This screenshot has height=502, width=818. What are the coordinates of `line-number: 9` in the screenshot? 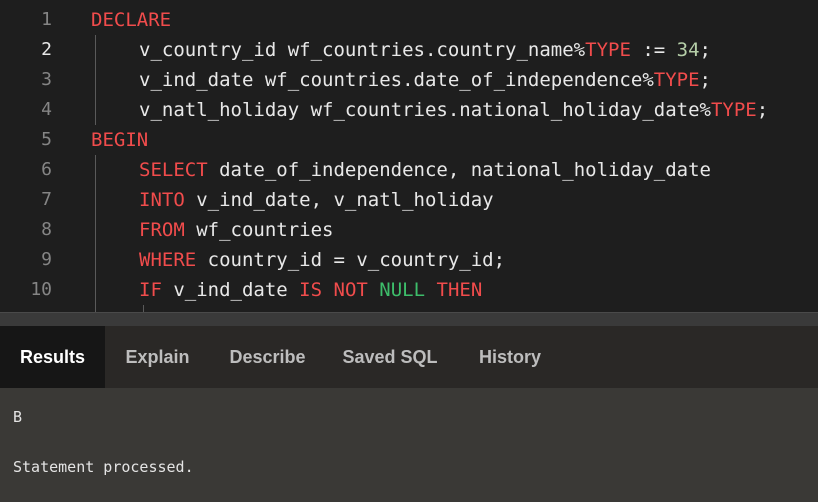 It's located at (46, 259).